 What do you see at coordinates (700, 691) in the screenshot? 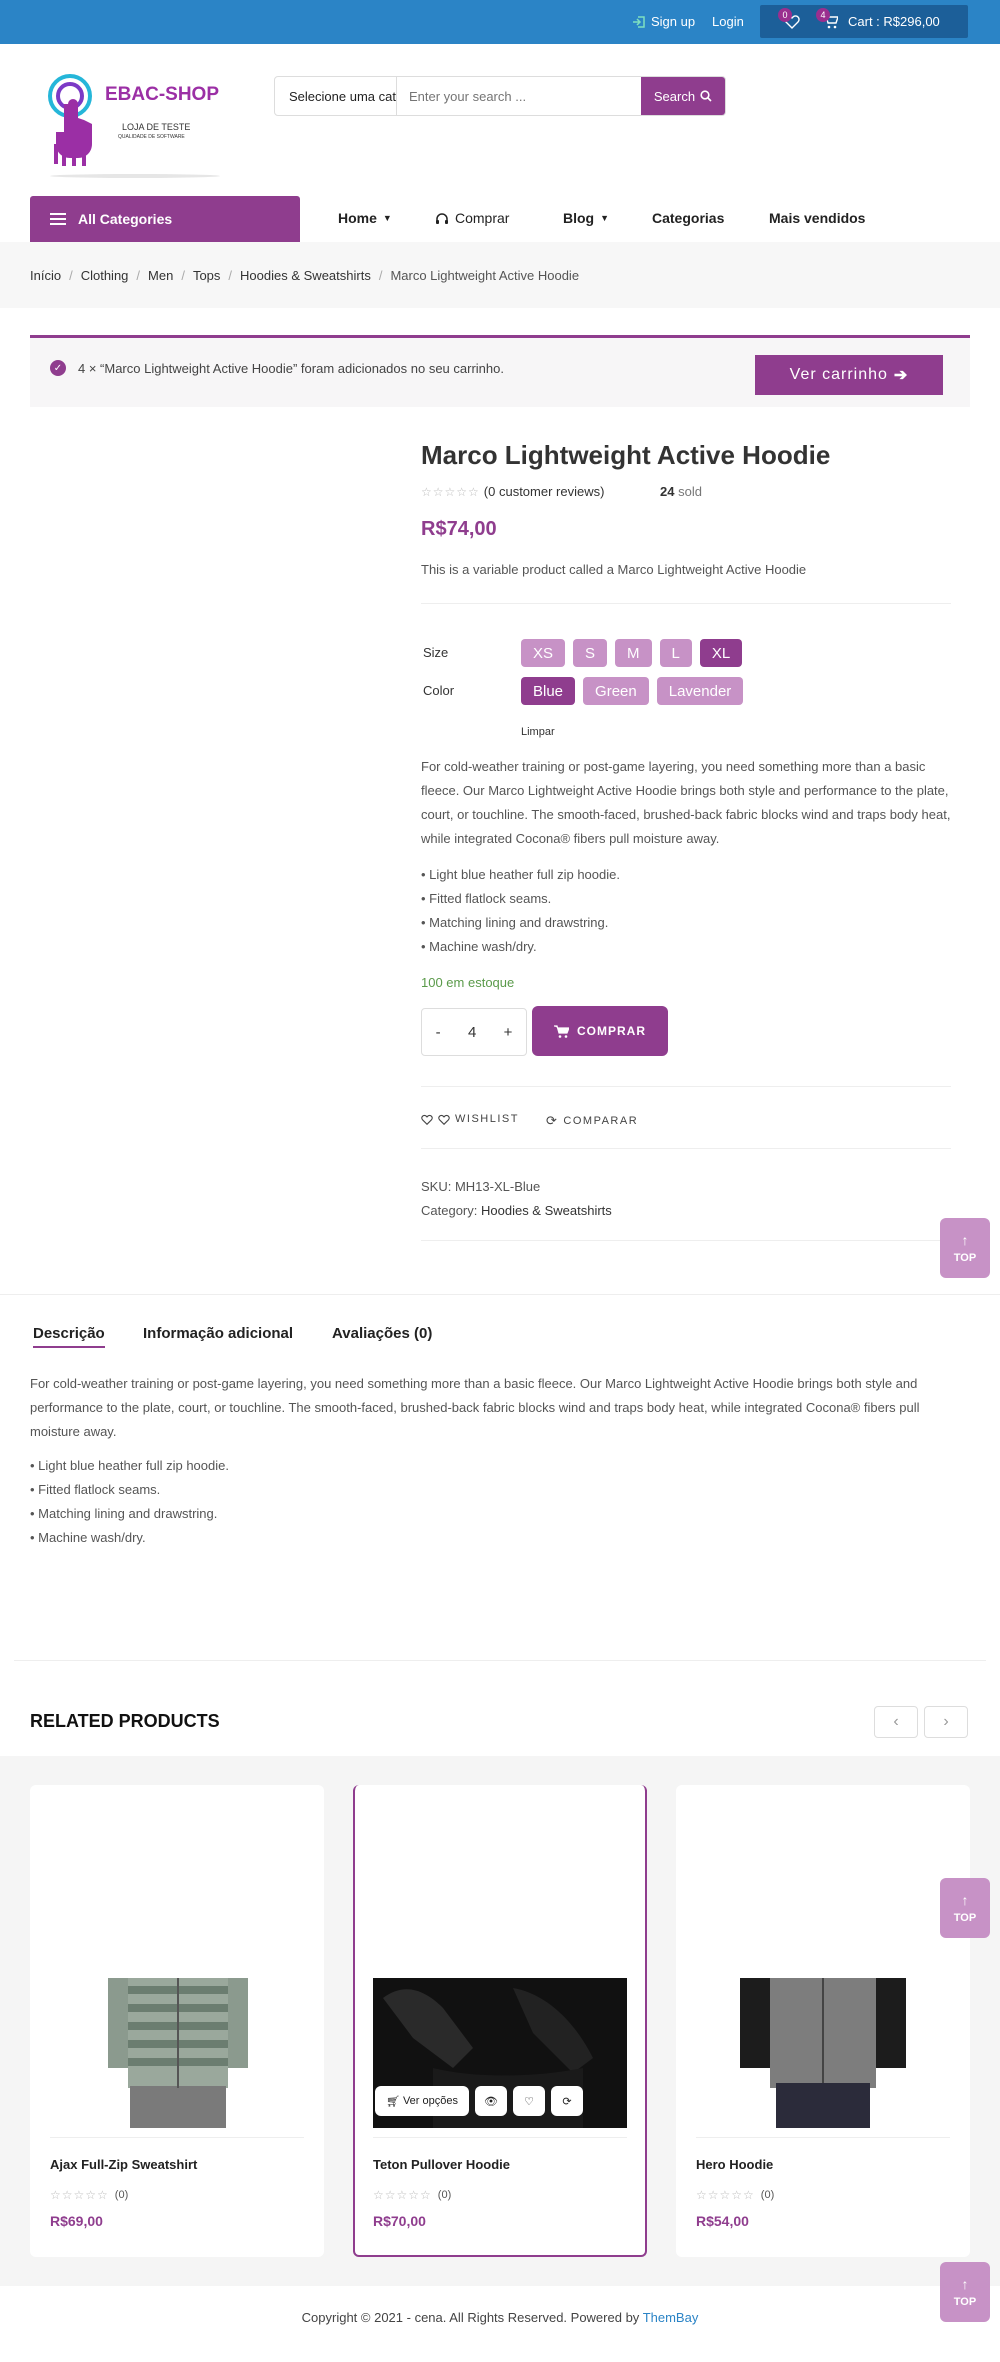
I see `color-lavender: Lavender` at bounding box center [700, 691].